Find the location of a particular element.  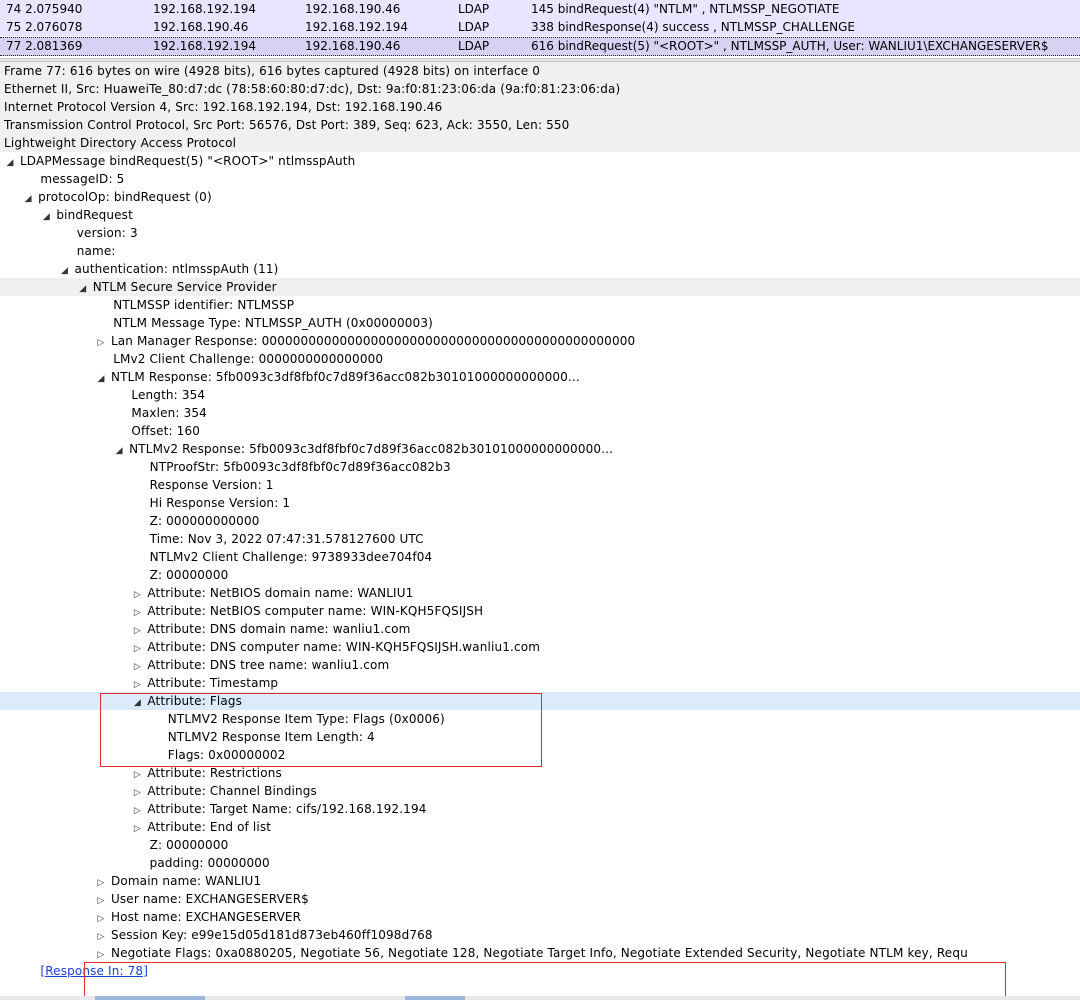

tree-item: version: 3 is located at coordinates (540, 233).